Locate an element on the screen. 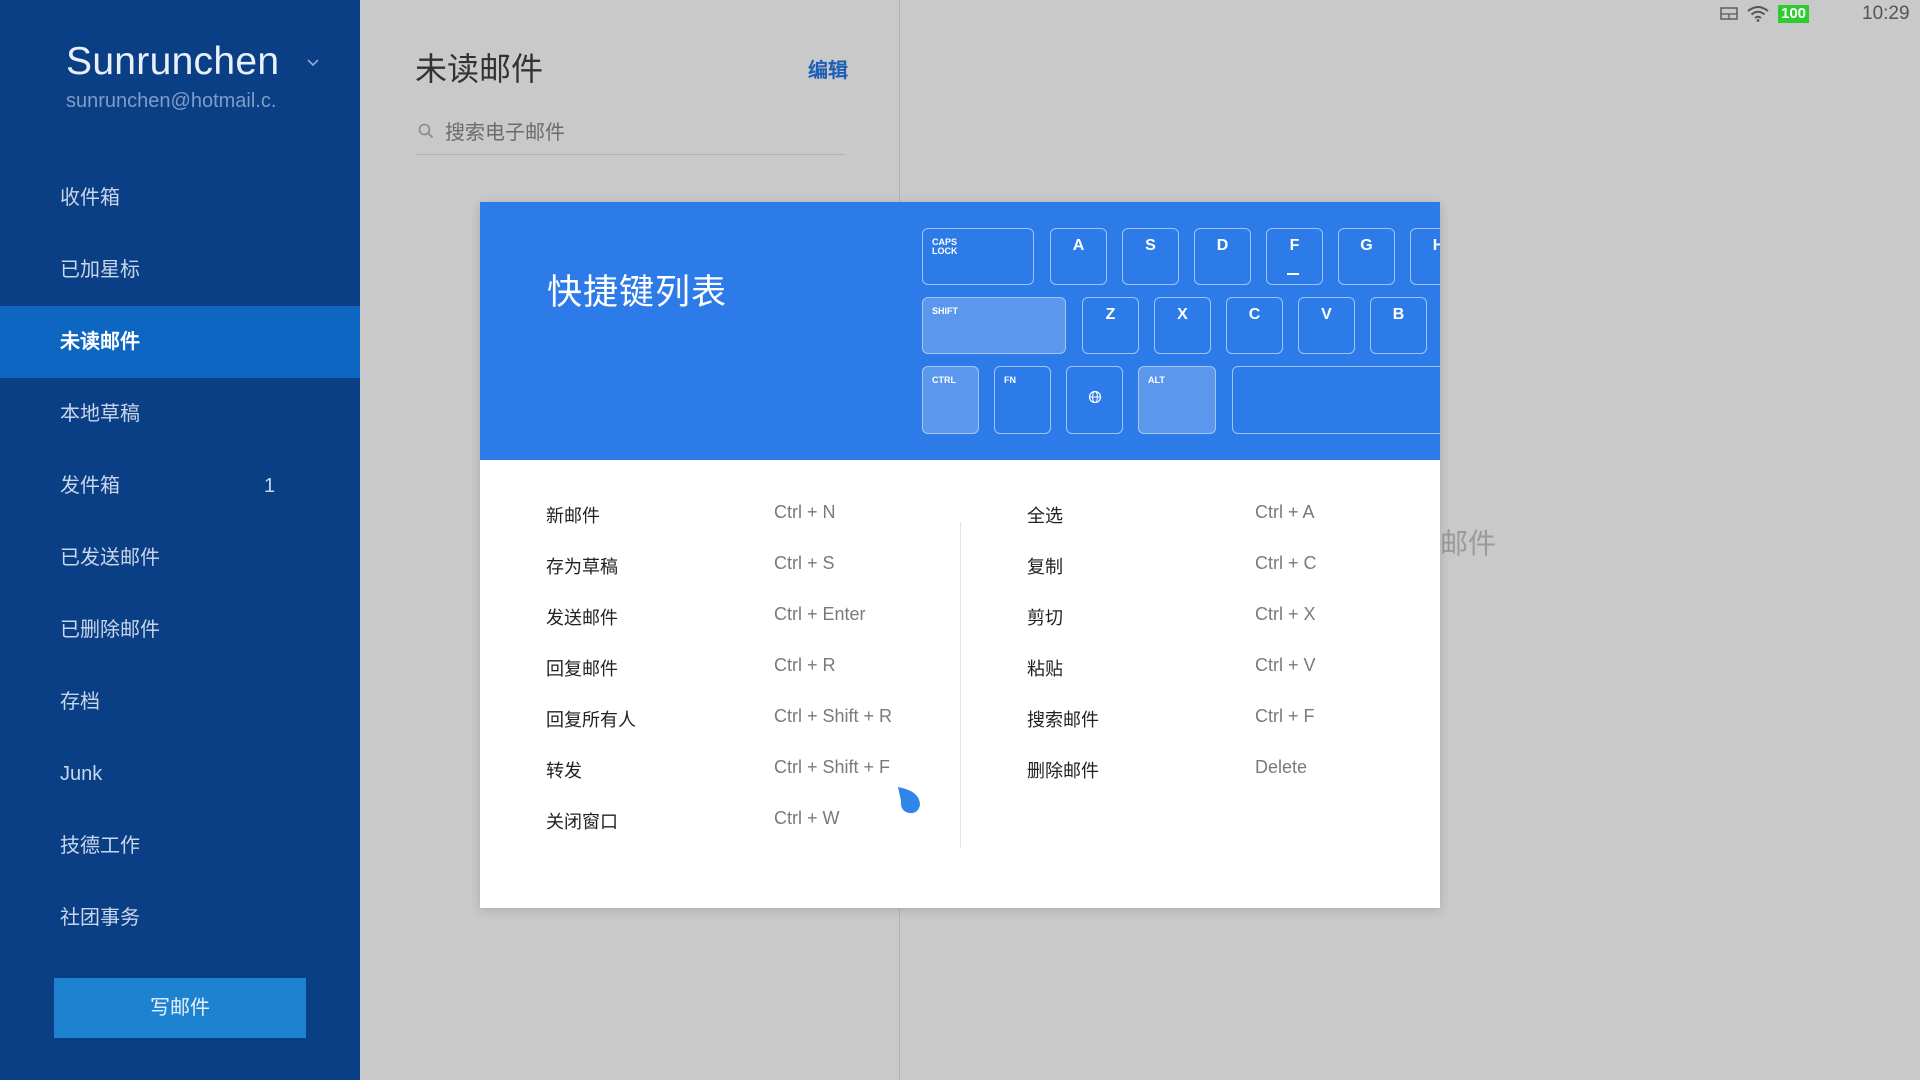  page-title: 未读邮件 is located at coordinates (479, 69).